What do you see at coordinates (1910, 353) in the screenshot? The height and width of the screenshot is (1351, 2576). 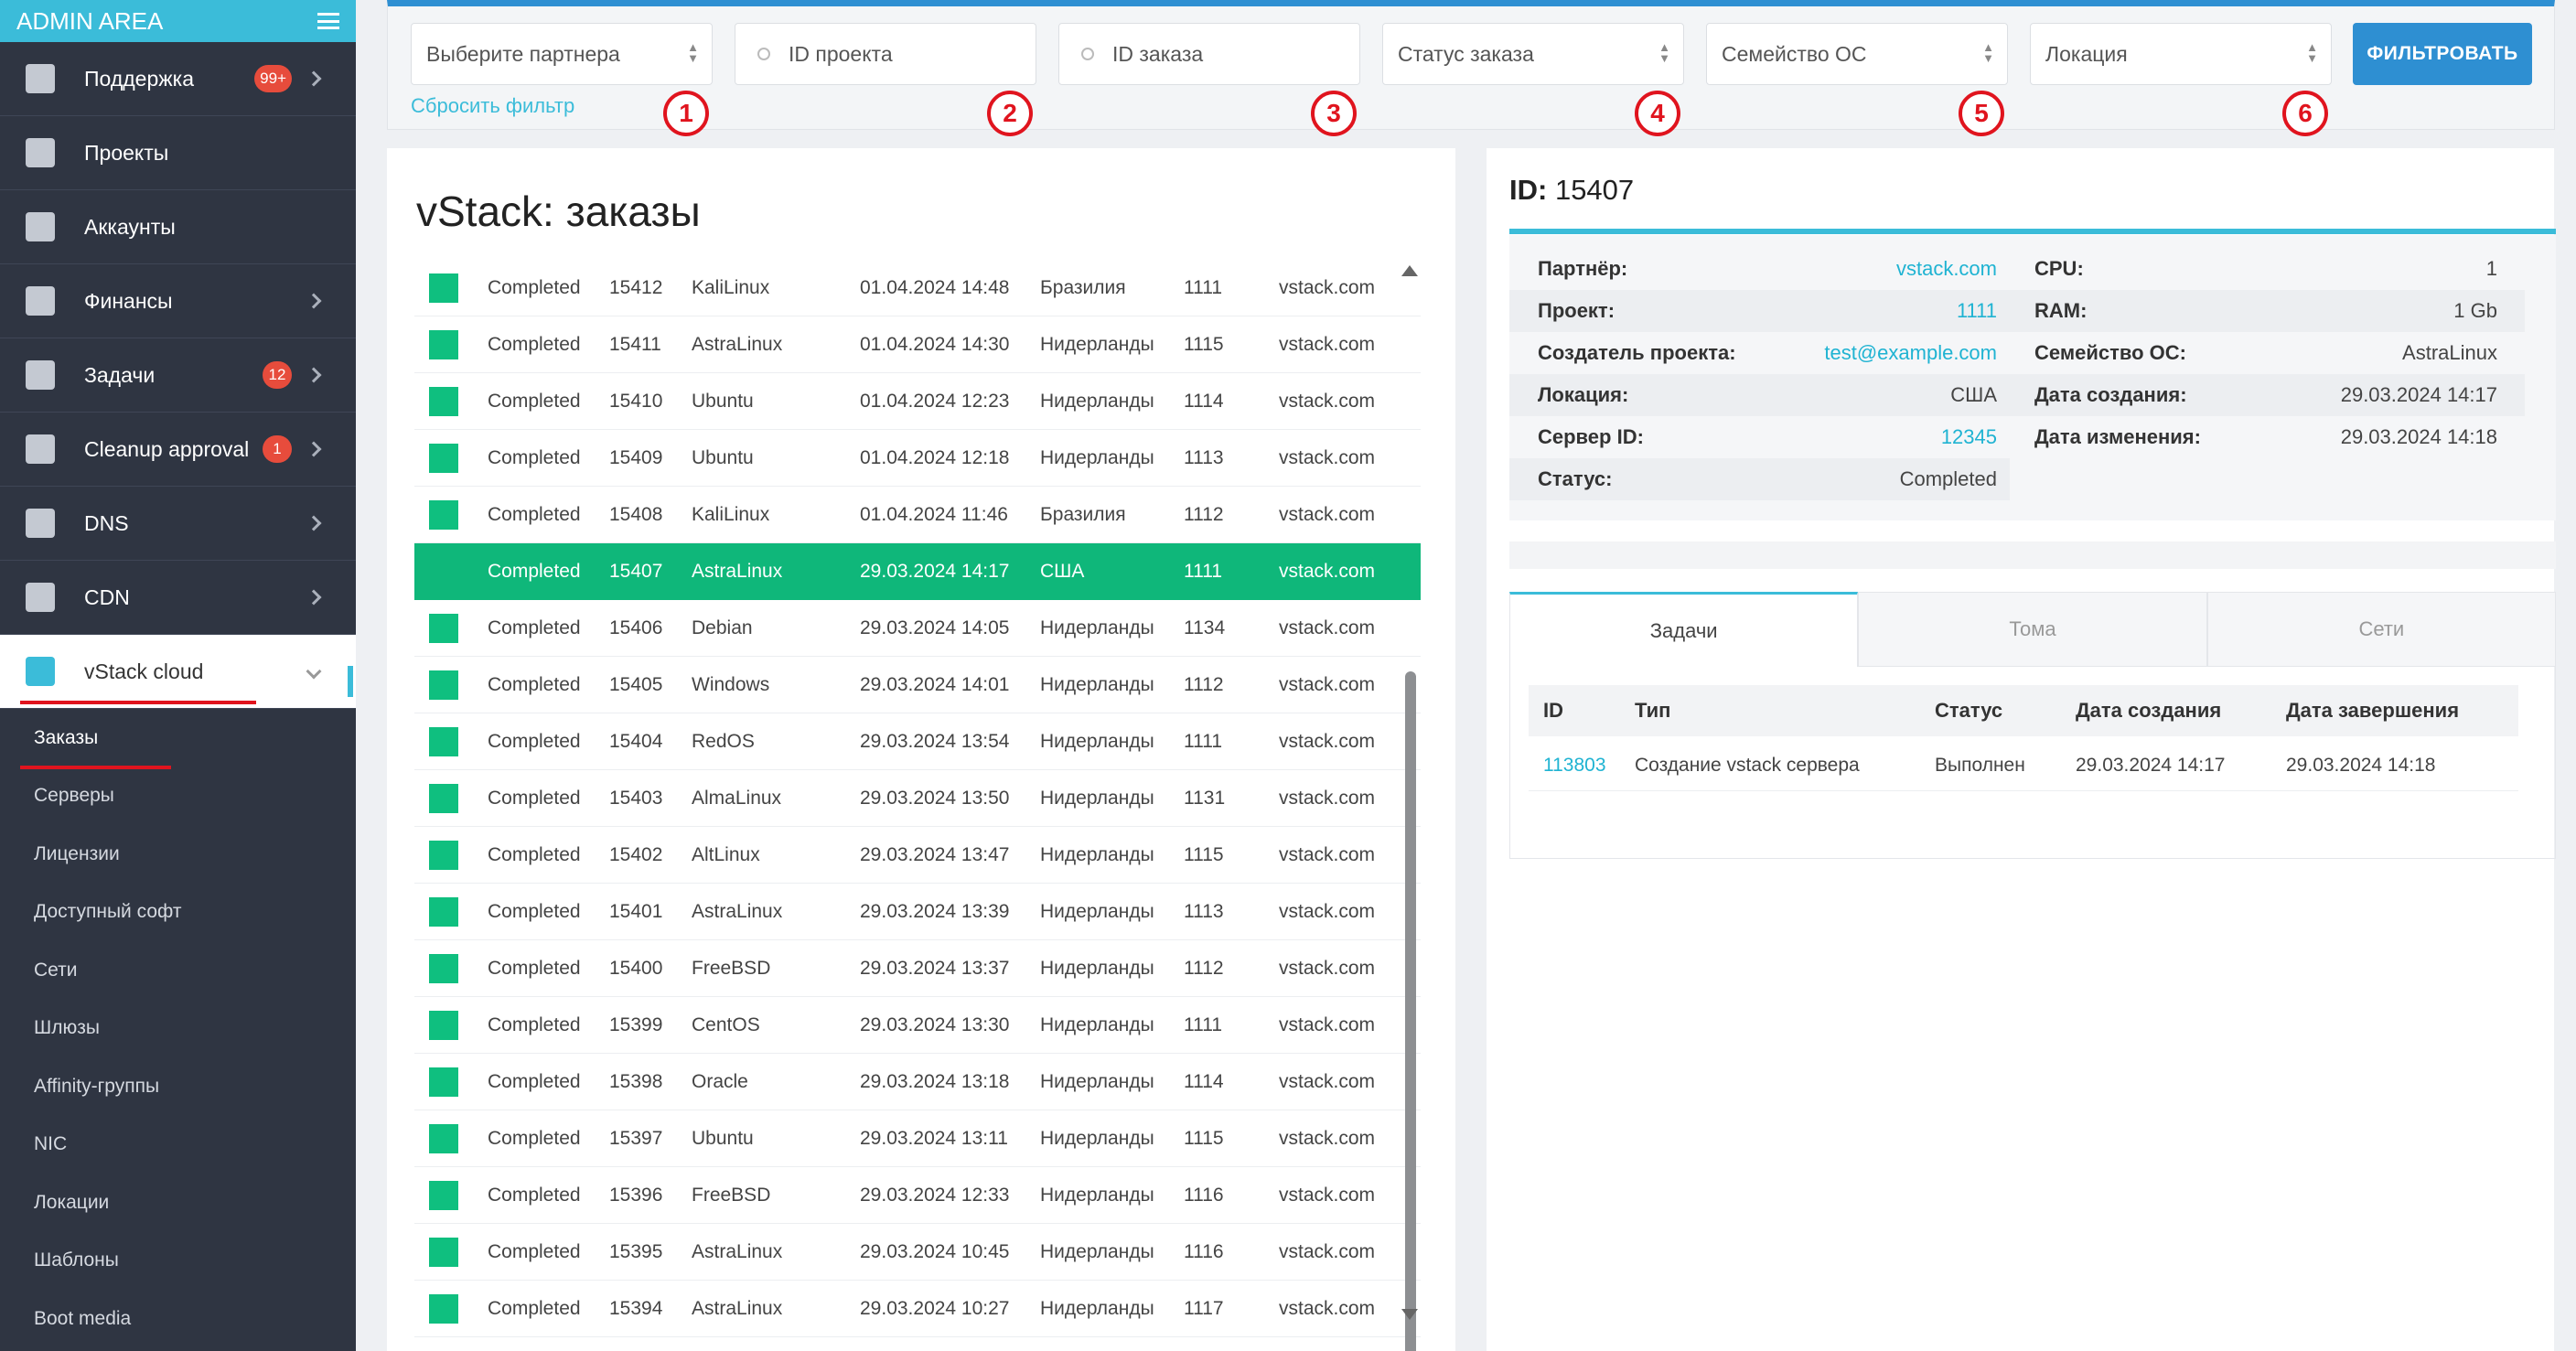 I see `detail-value: test@example.com` at bounding box center [1910, 353].